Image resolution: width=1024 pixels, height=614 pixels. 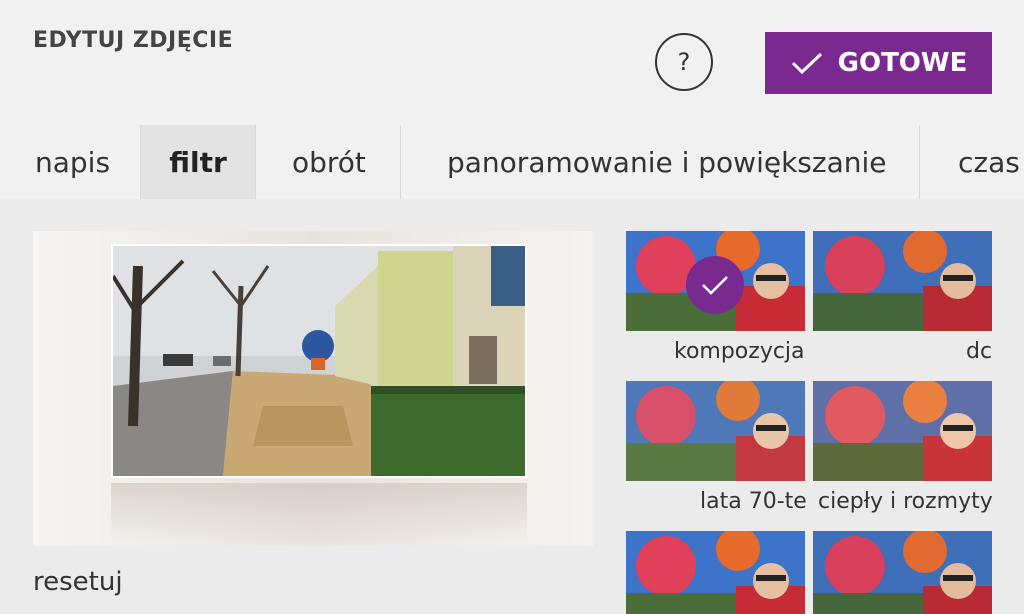 I want to click on done-button: GOTOWE, so click(x=878, y=63).